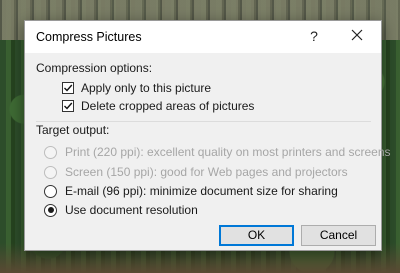 The height and width of the screenshot is (273, 400). I want to click on document-resolution-radio, so click(50, 210).